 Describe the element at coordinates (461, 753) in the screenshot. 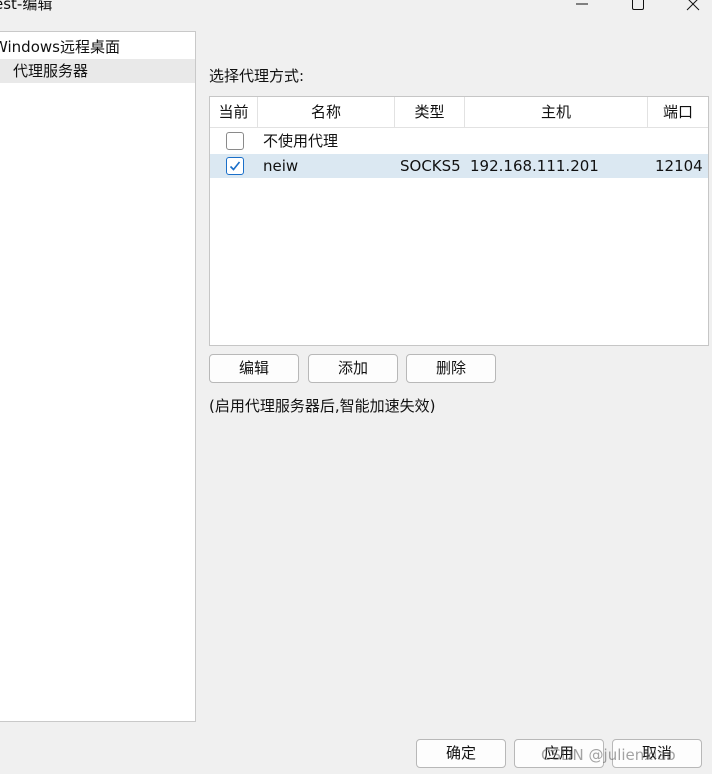

I see `ok-button: 确定` at that location.